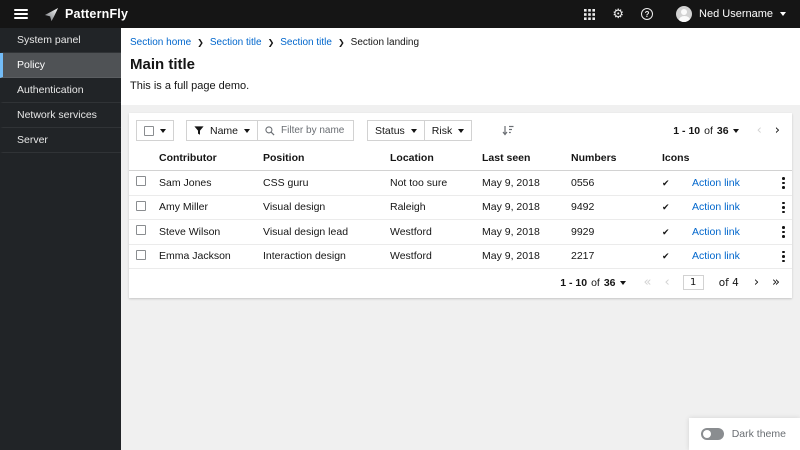  Describe the element at coordinates (442, 130) in the screenshot. I see `risk-label: Risk` at that location.